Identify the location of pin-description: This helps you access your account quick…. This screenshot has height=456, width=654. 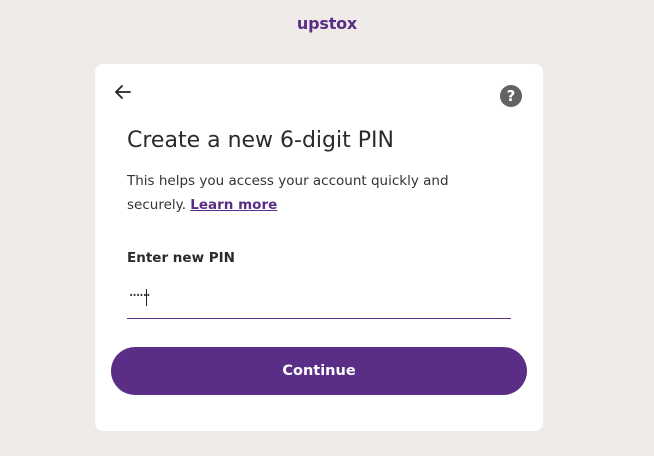
(292, 193).